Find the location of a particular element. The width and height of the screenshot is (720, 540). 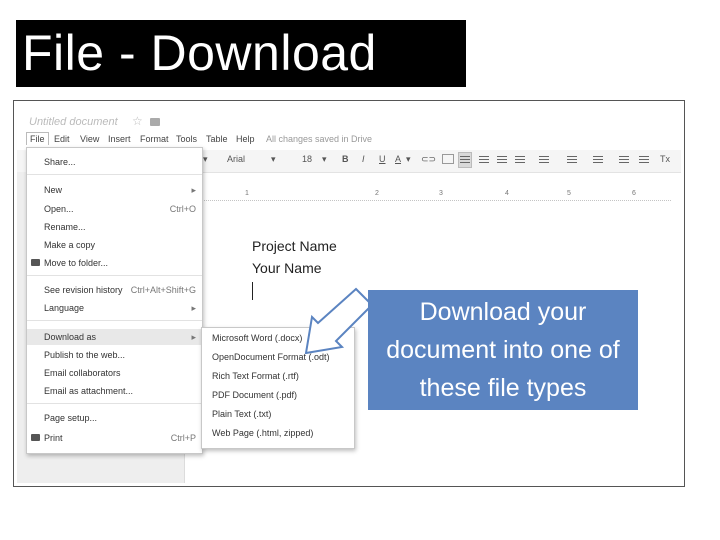

align-left-icon is located at coordinates (465, 156).